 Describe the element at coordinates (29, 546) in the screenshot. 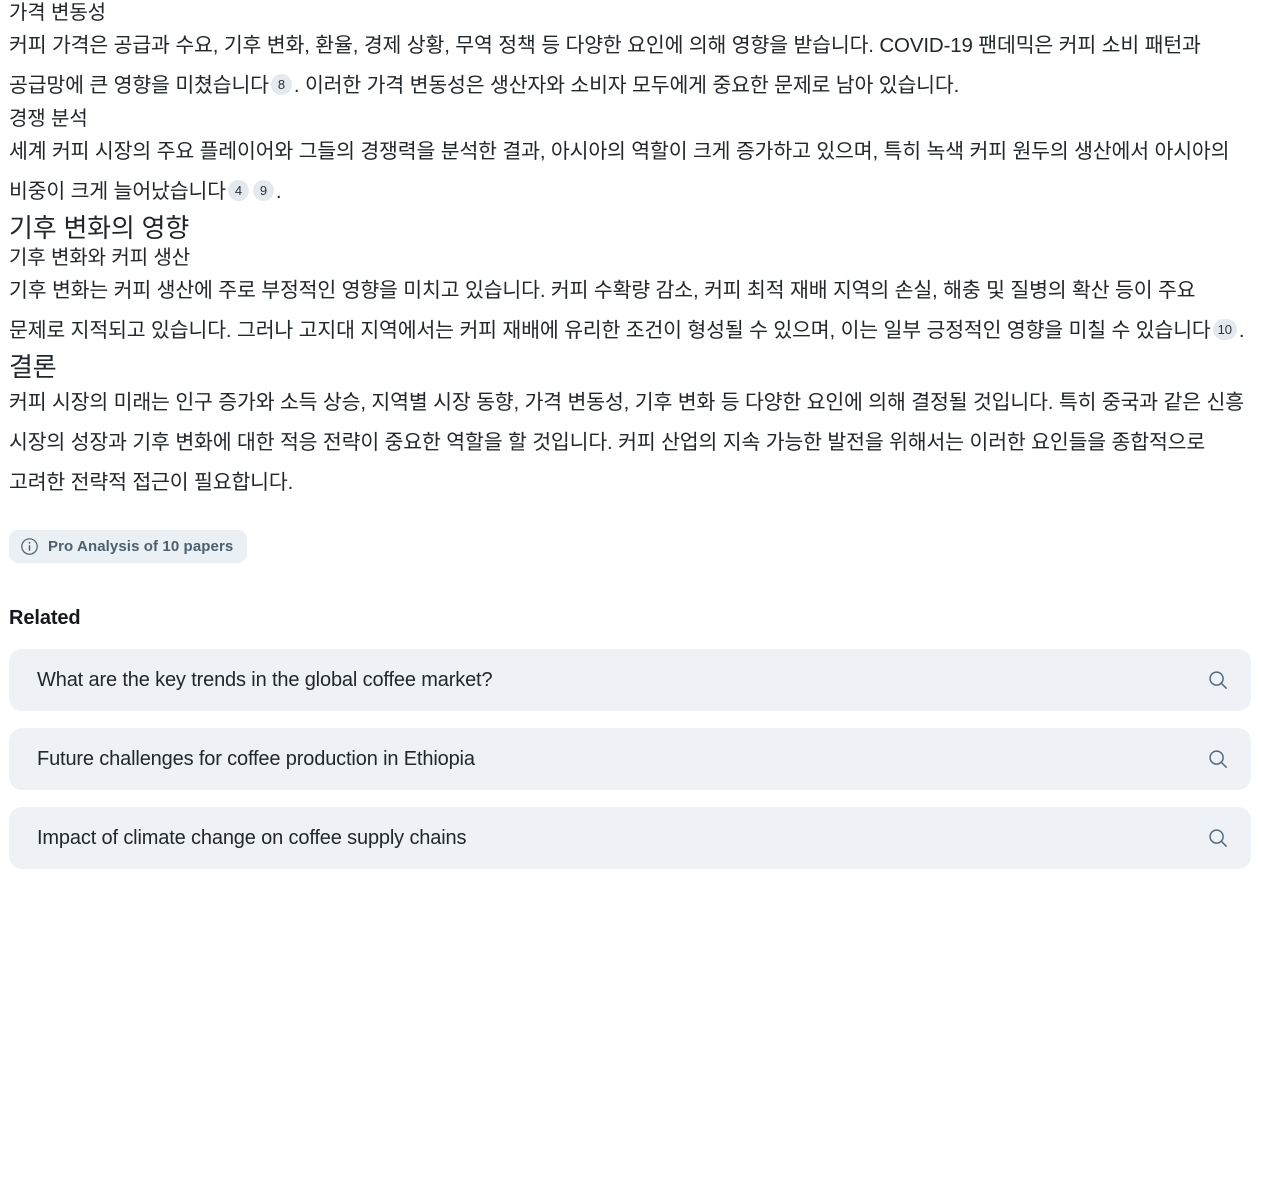

I see `info-icon` at that location.